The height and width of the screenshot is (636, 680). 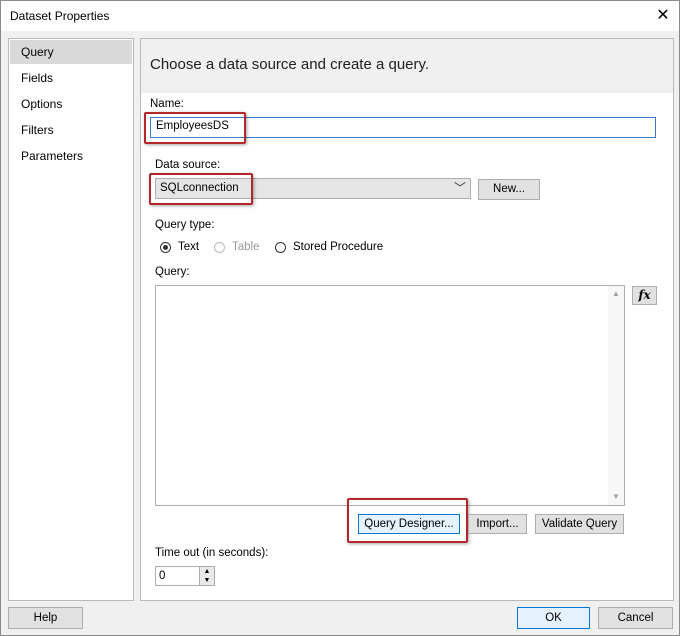 I want to click on timeout-stepper: 0 ▲ ▼, so click(x=185, y=576).